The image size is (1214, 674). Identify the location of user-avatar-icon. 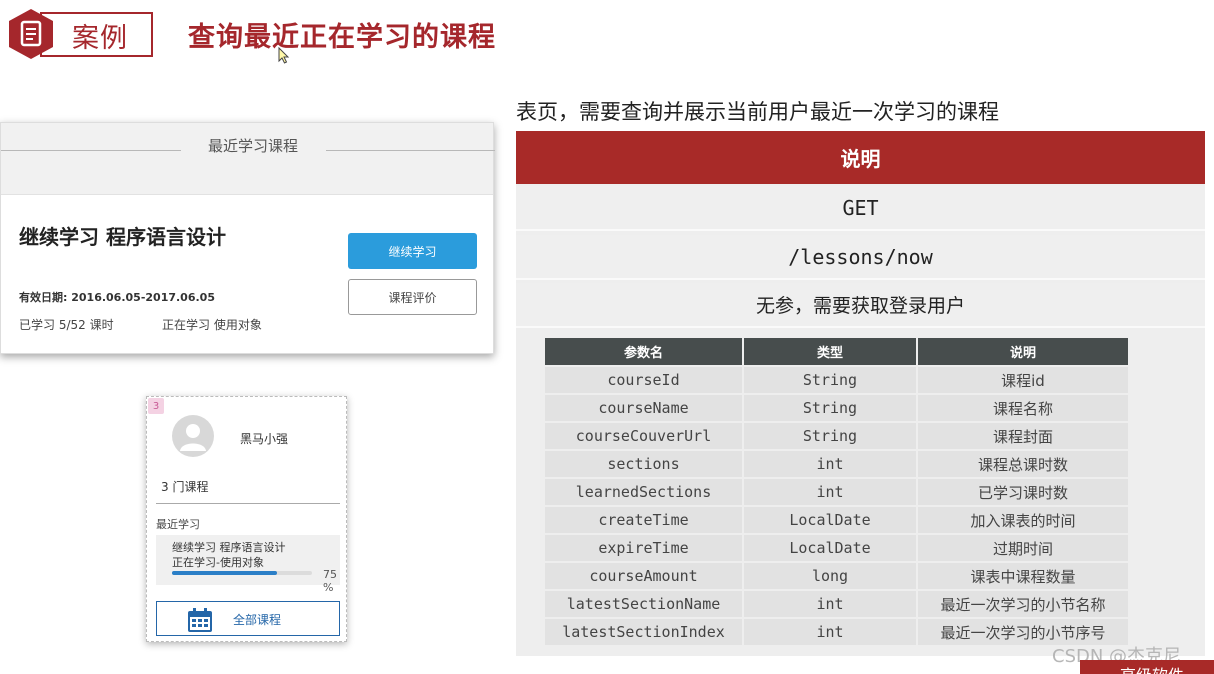
(193, 436).